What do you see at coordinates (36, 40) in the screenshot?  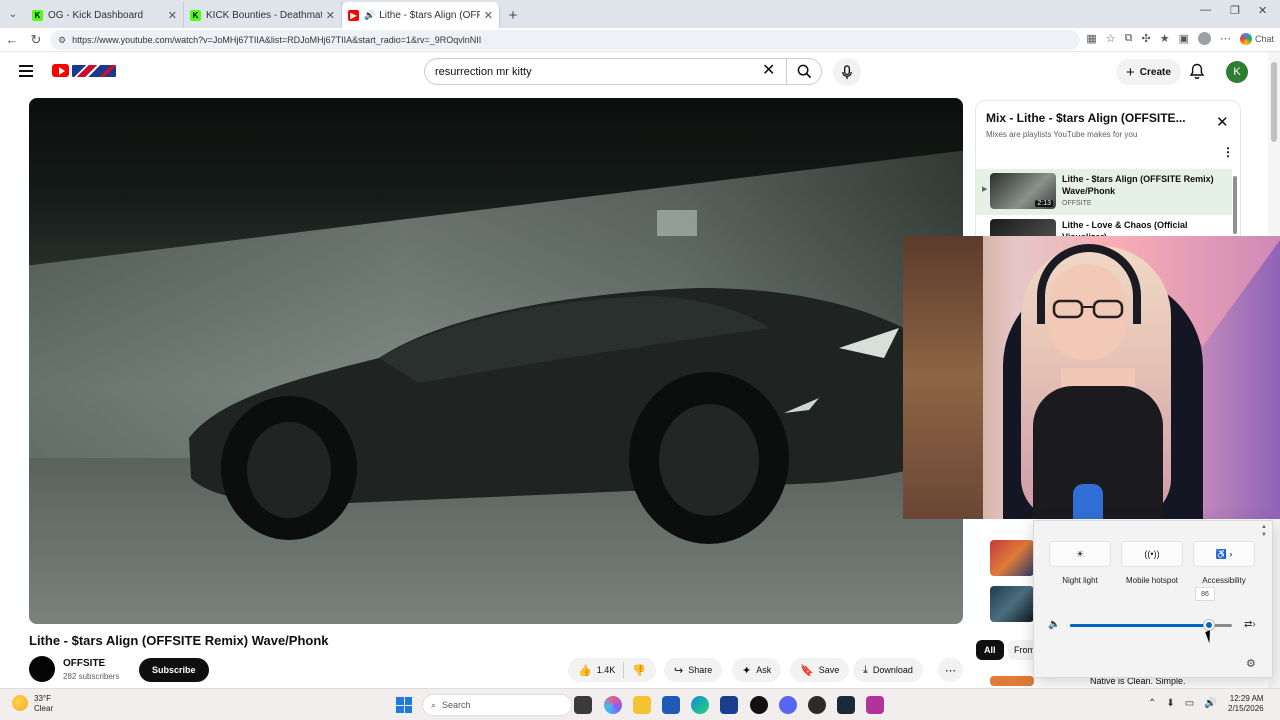 I see `reload-icon: ↻` at bounding box center [36, 40].